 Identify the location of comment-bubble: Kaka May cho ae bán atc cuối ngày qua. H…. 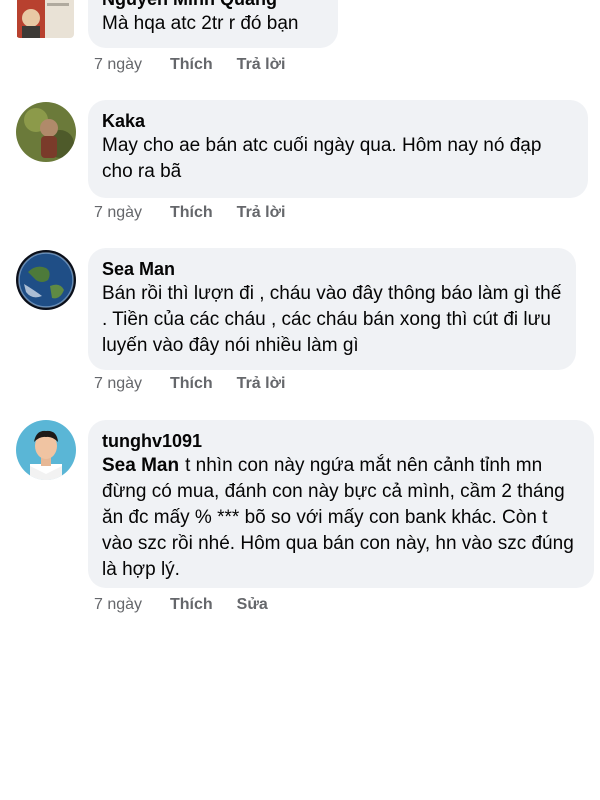
(338, 149).